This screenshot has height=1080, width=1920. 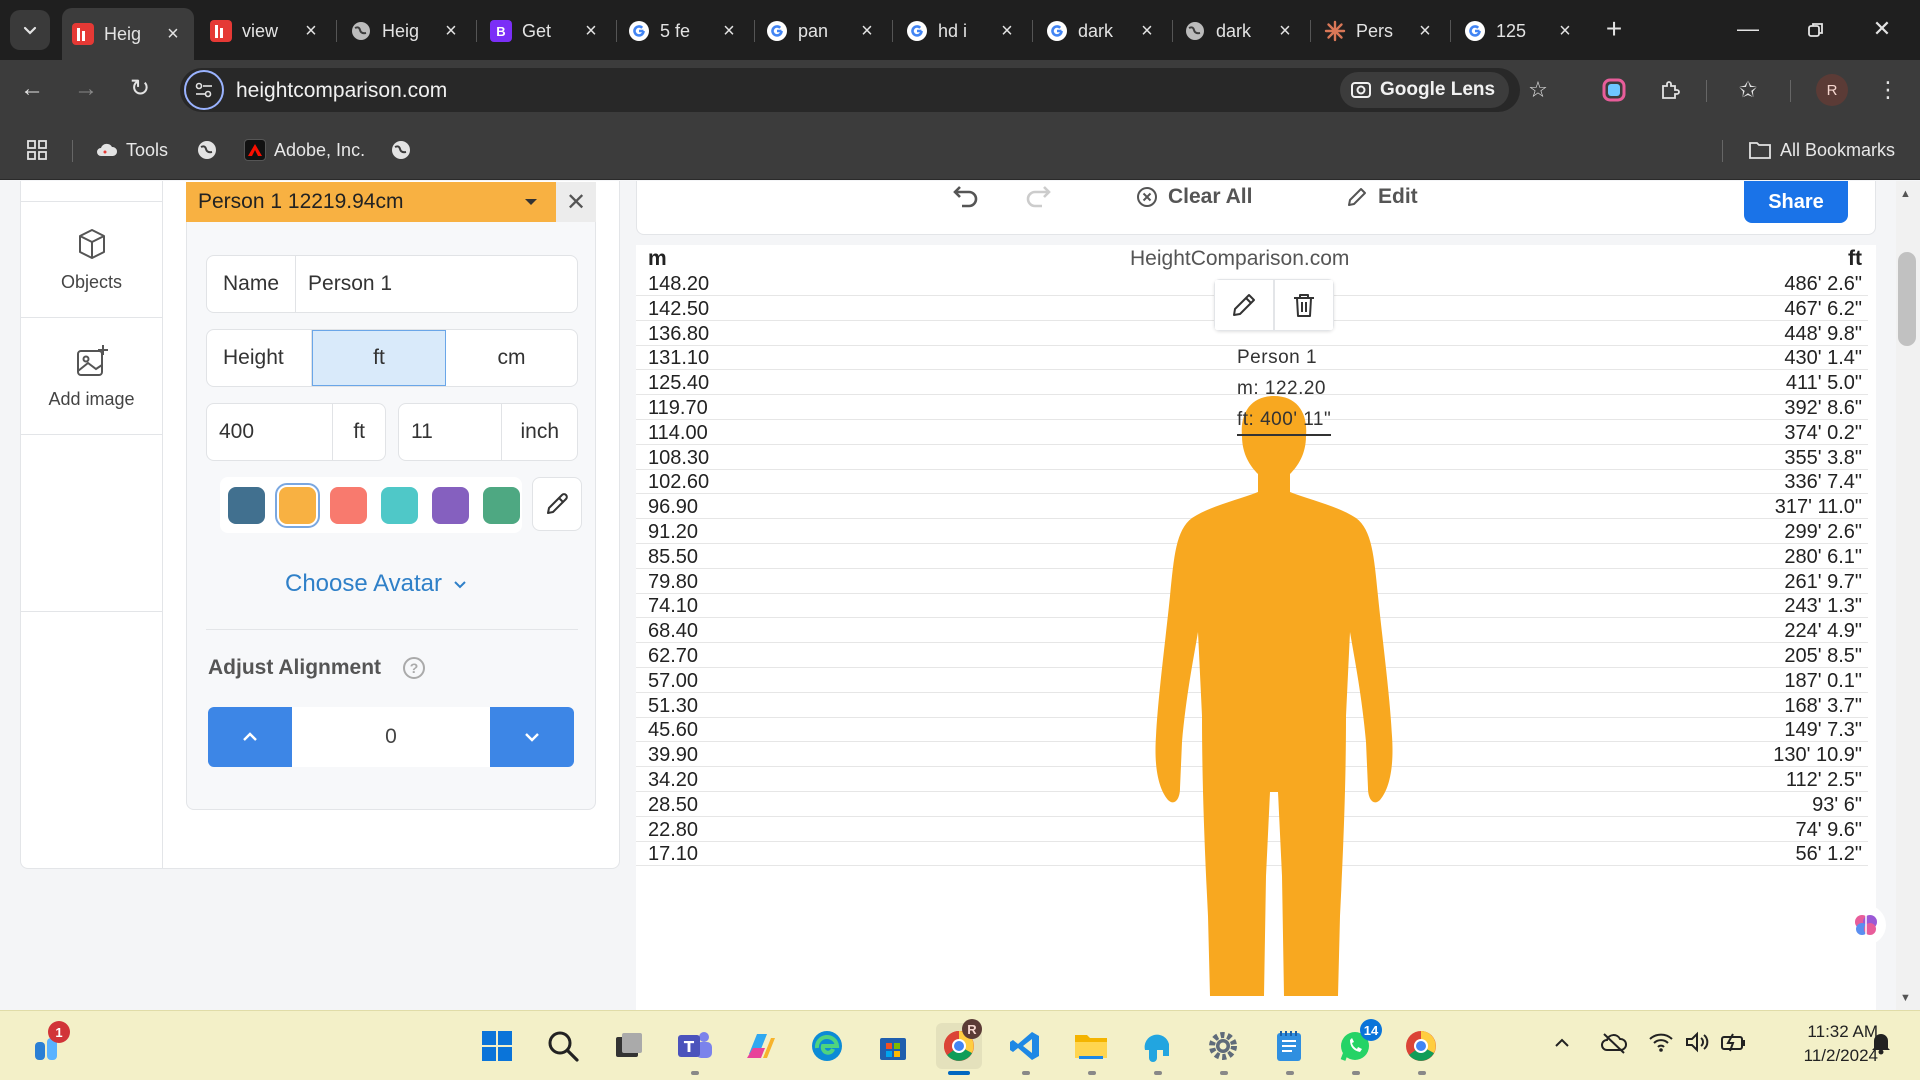 I want to click on new-tab-button: +, so click(x=1614, y=30).